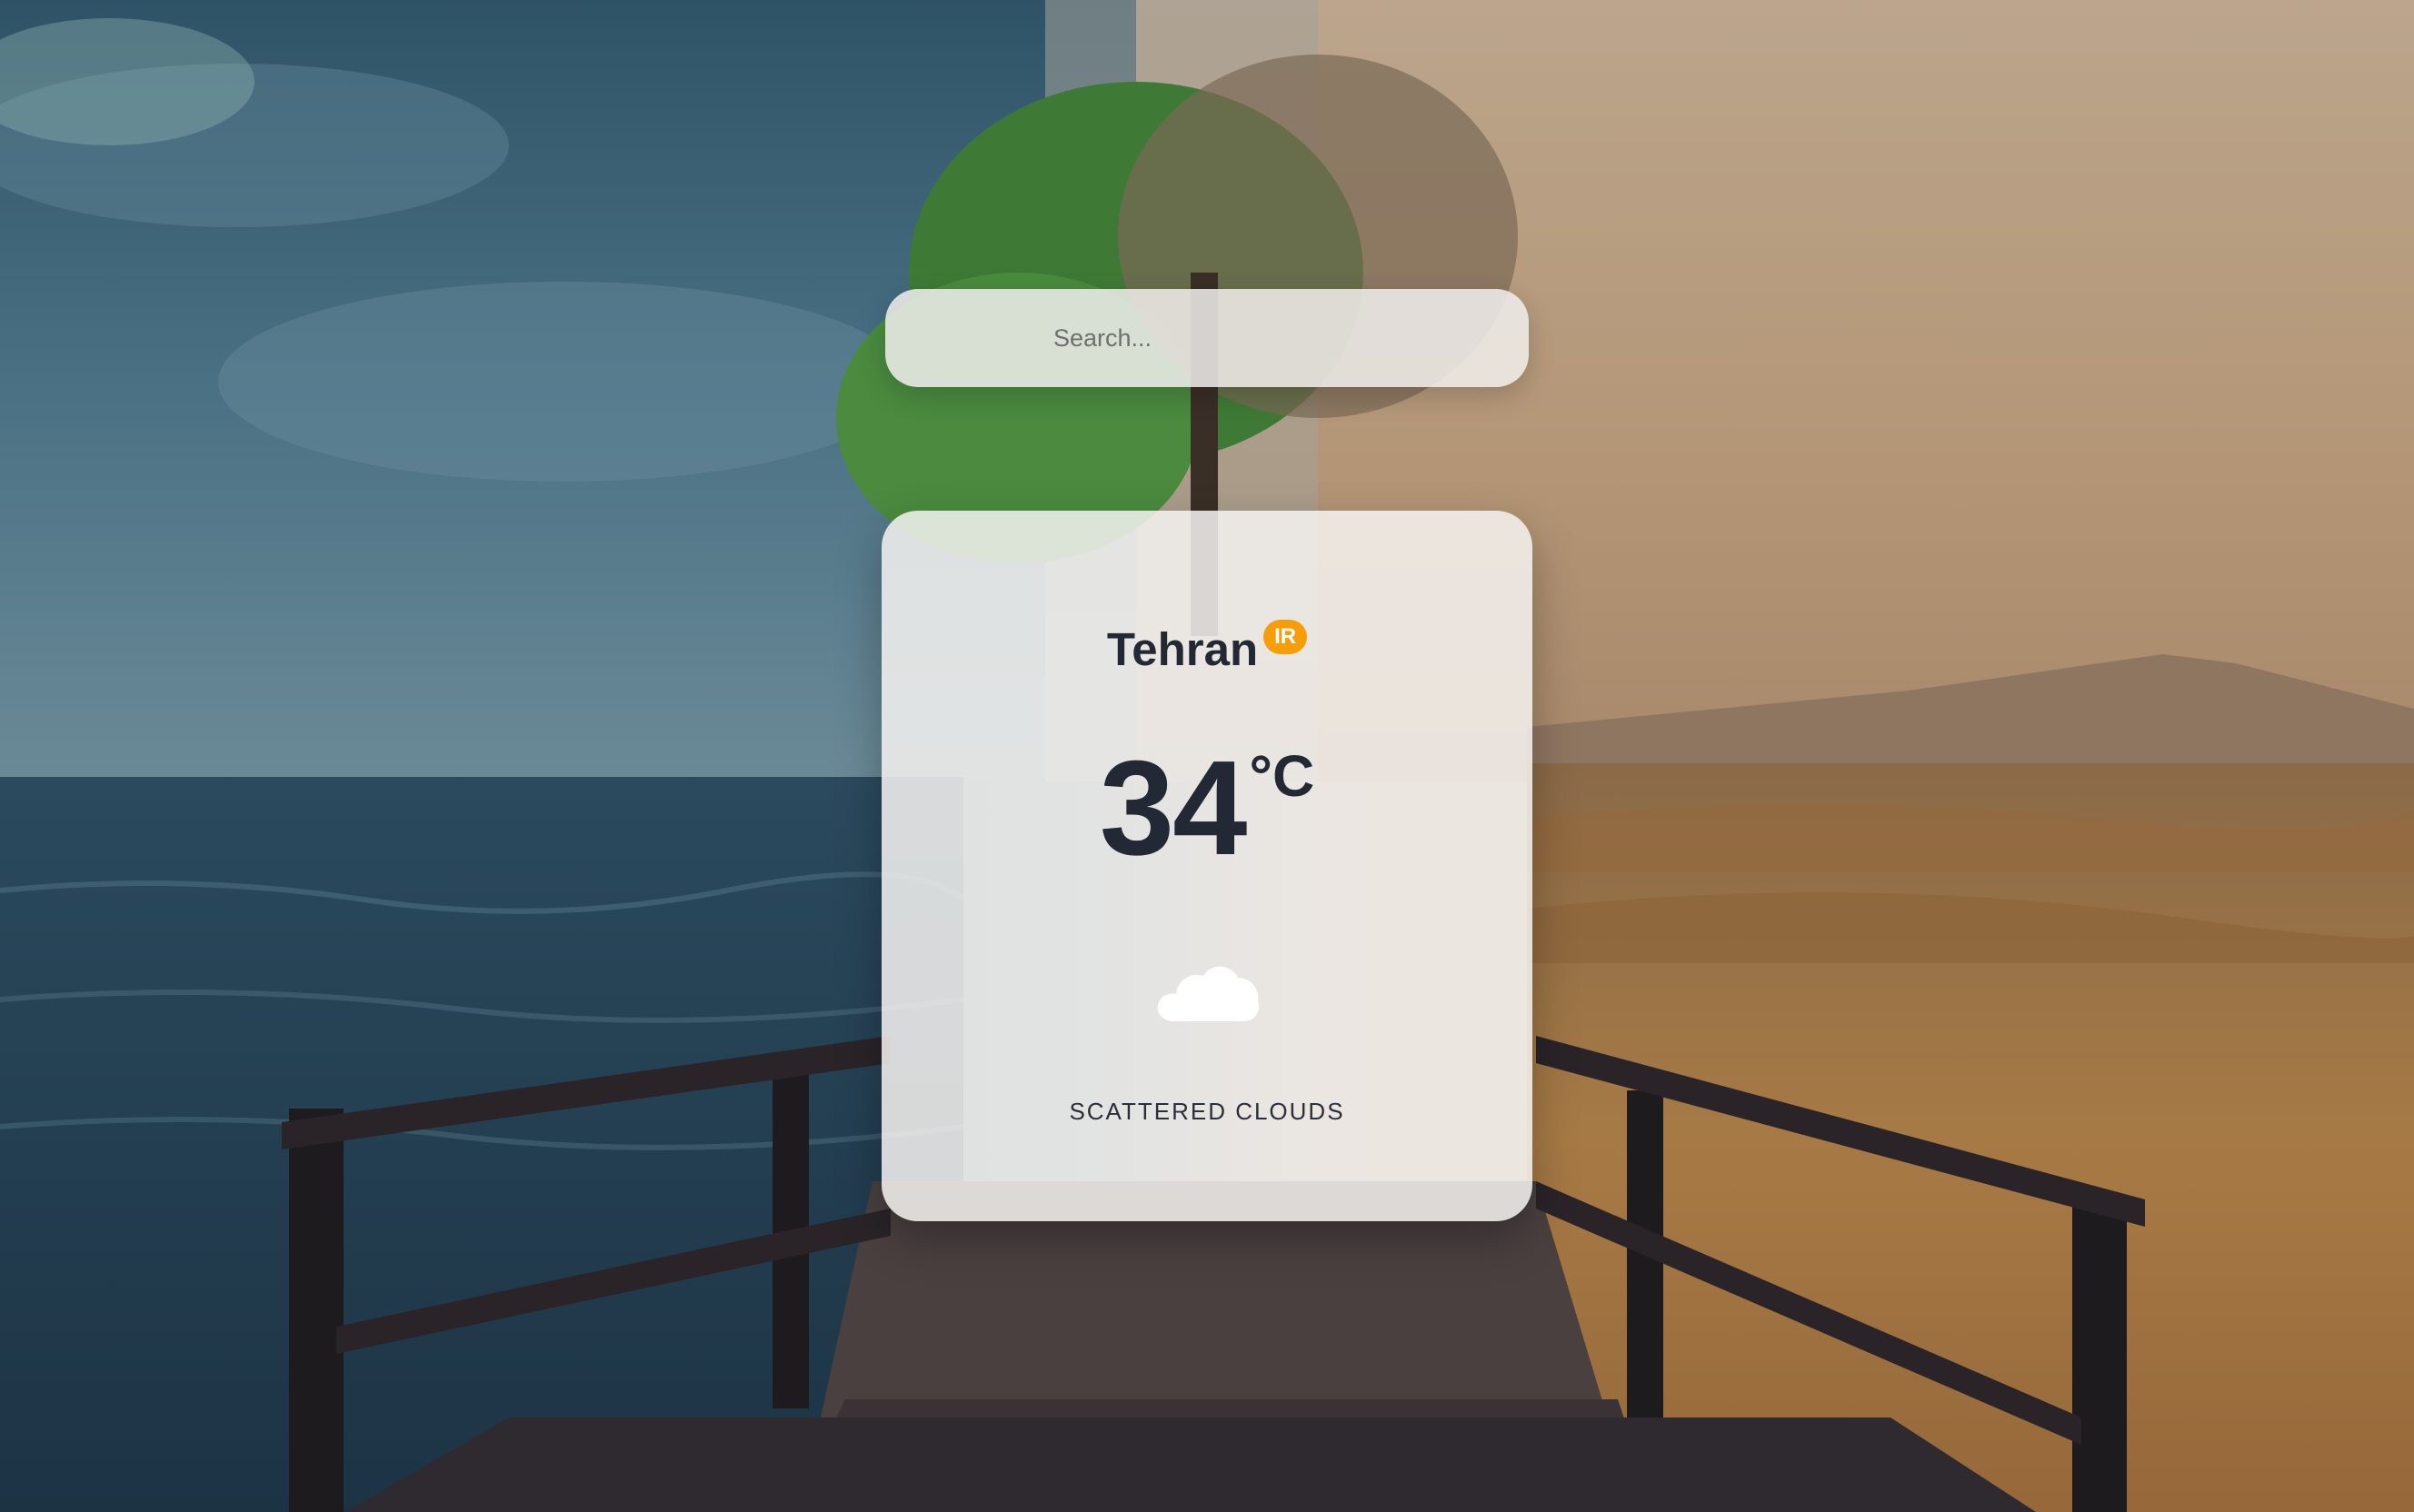 The width and height of the screenshot is (2414, 1512). I want to click on temperature-row: 34°C, so click(1207, 808).